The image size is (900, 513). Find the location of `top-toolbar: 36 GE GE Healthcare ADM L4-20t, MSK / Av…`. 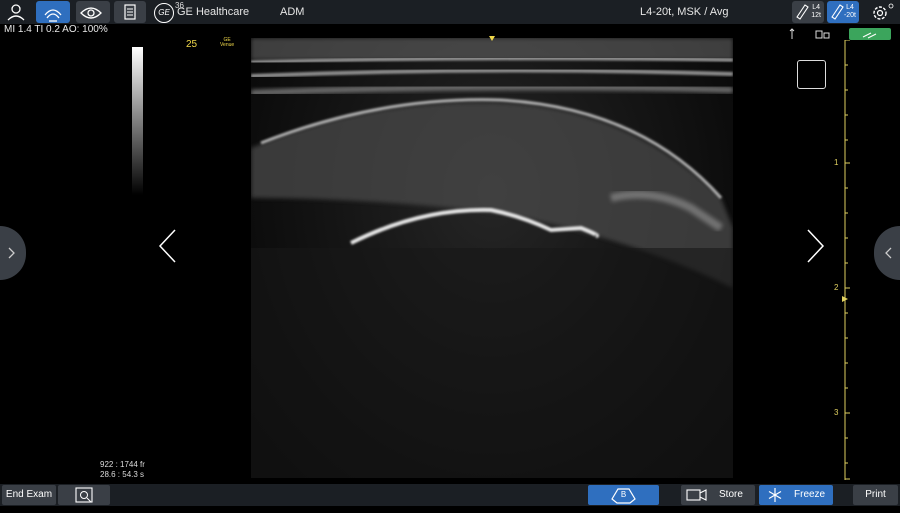

top-toolbar: 36 GE GE Healthcare ADM L4-20t, MSK / Av… is located at coordinates (450, 12).